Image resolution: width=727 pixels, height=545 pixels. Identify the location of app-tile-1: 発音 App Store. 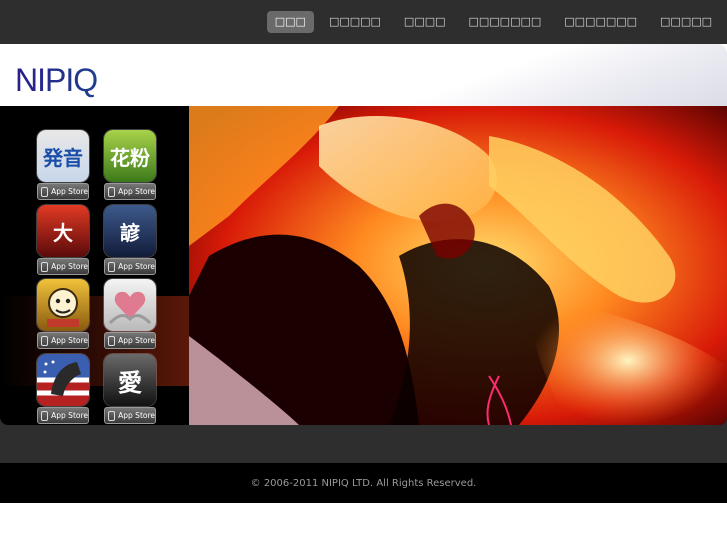
(63, 166).